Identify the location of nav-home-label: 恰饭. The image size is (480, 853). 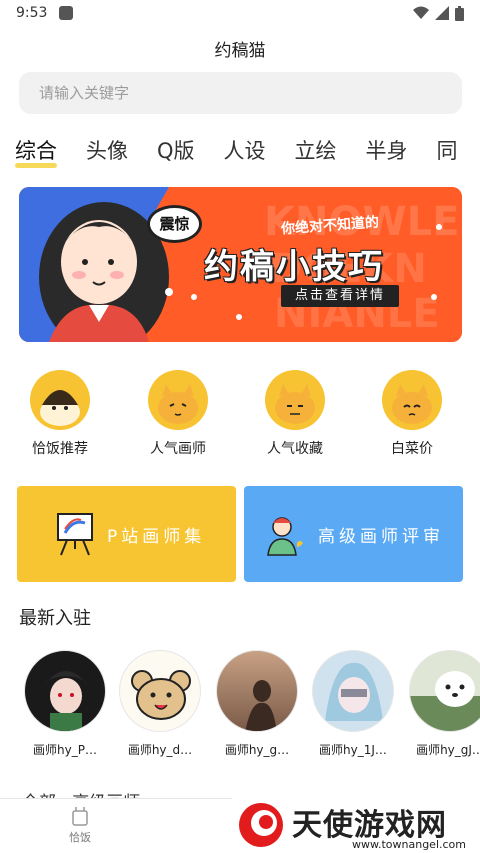
(80, 837).